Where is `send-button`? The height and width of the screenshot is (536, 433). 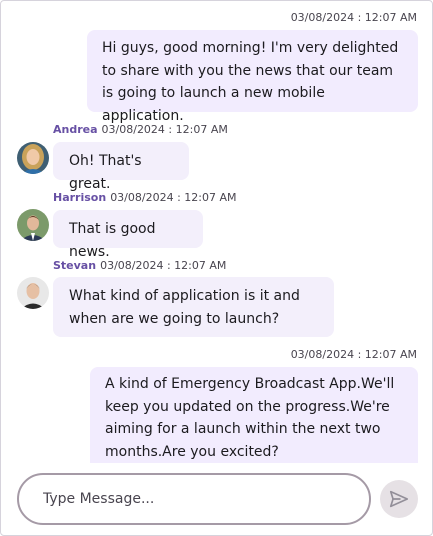 send-button is located at coordinates (399, 499).